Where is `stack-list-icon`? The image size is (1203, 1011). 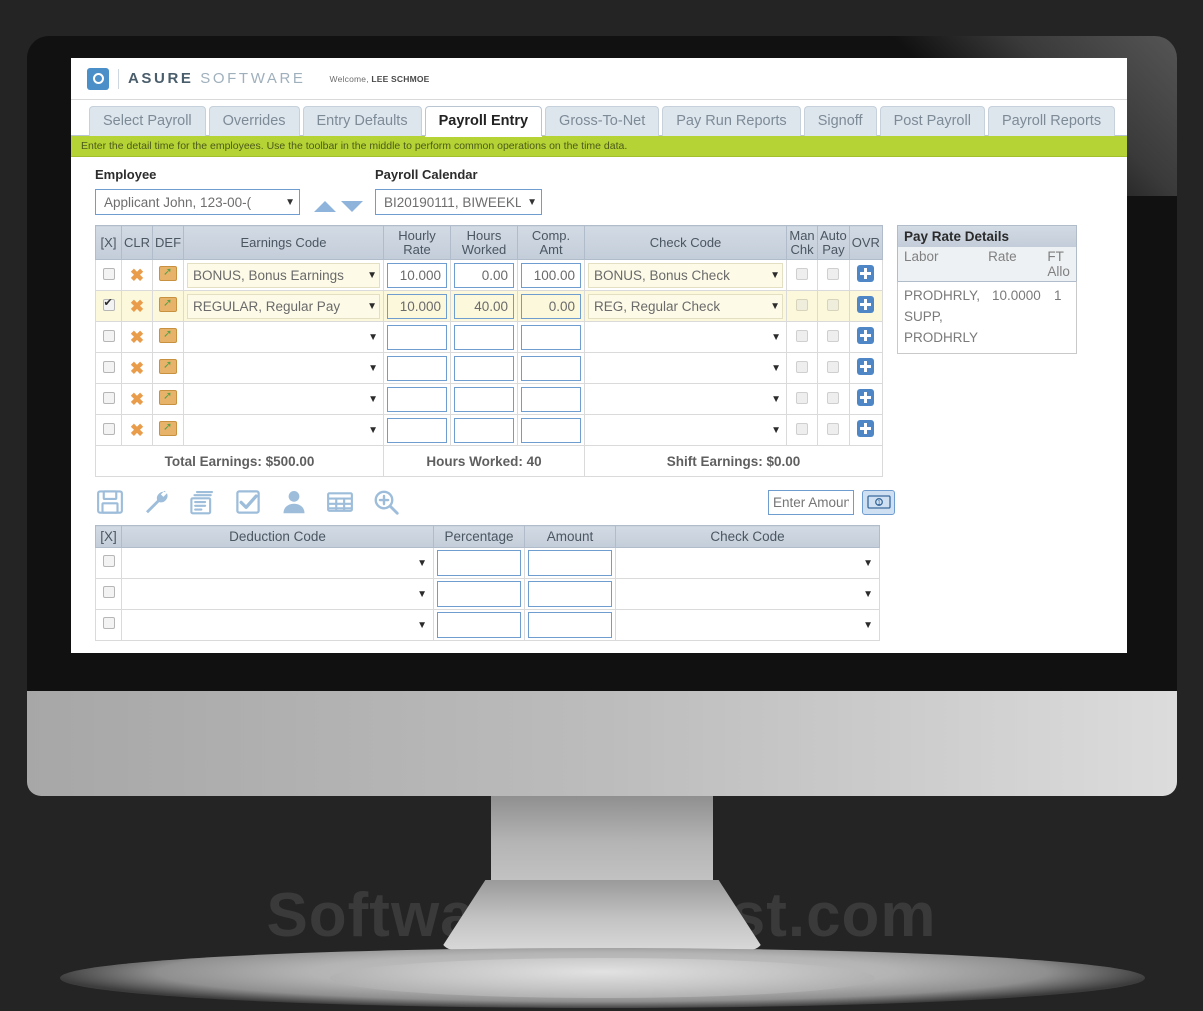 stack-list-icon is located at coordinates (204, 502).